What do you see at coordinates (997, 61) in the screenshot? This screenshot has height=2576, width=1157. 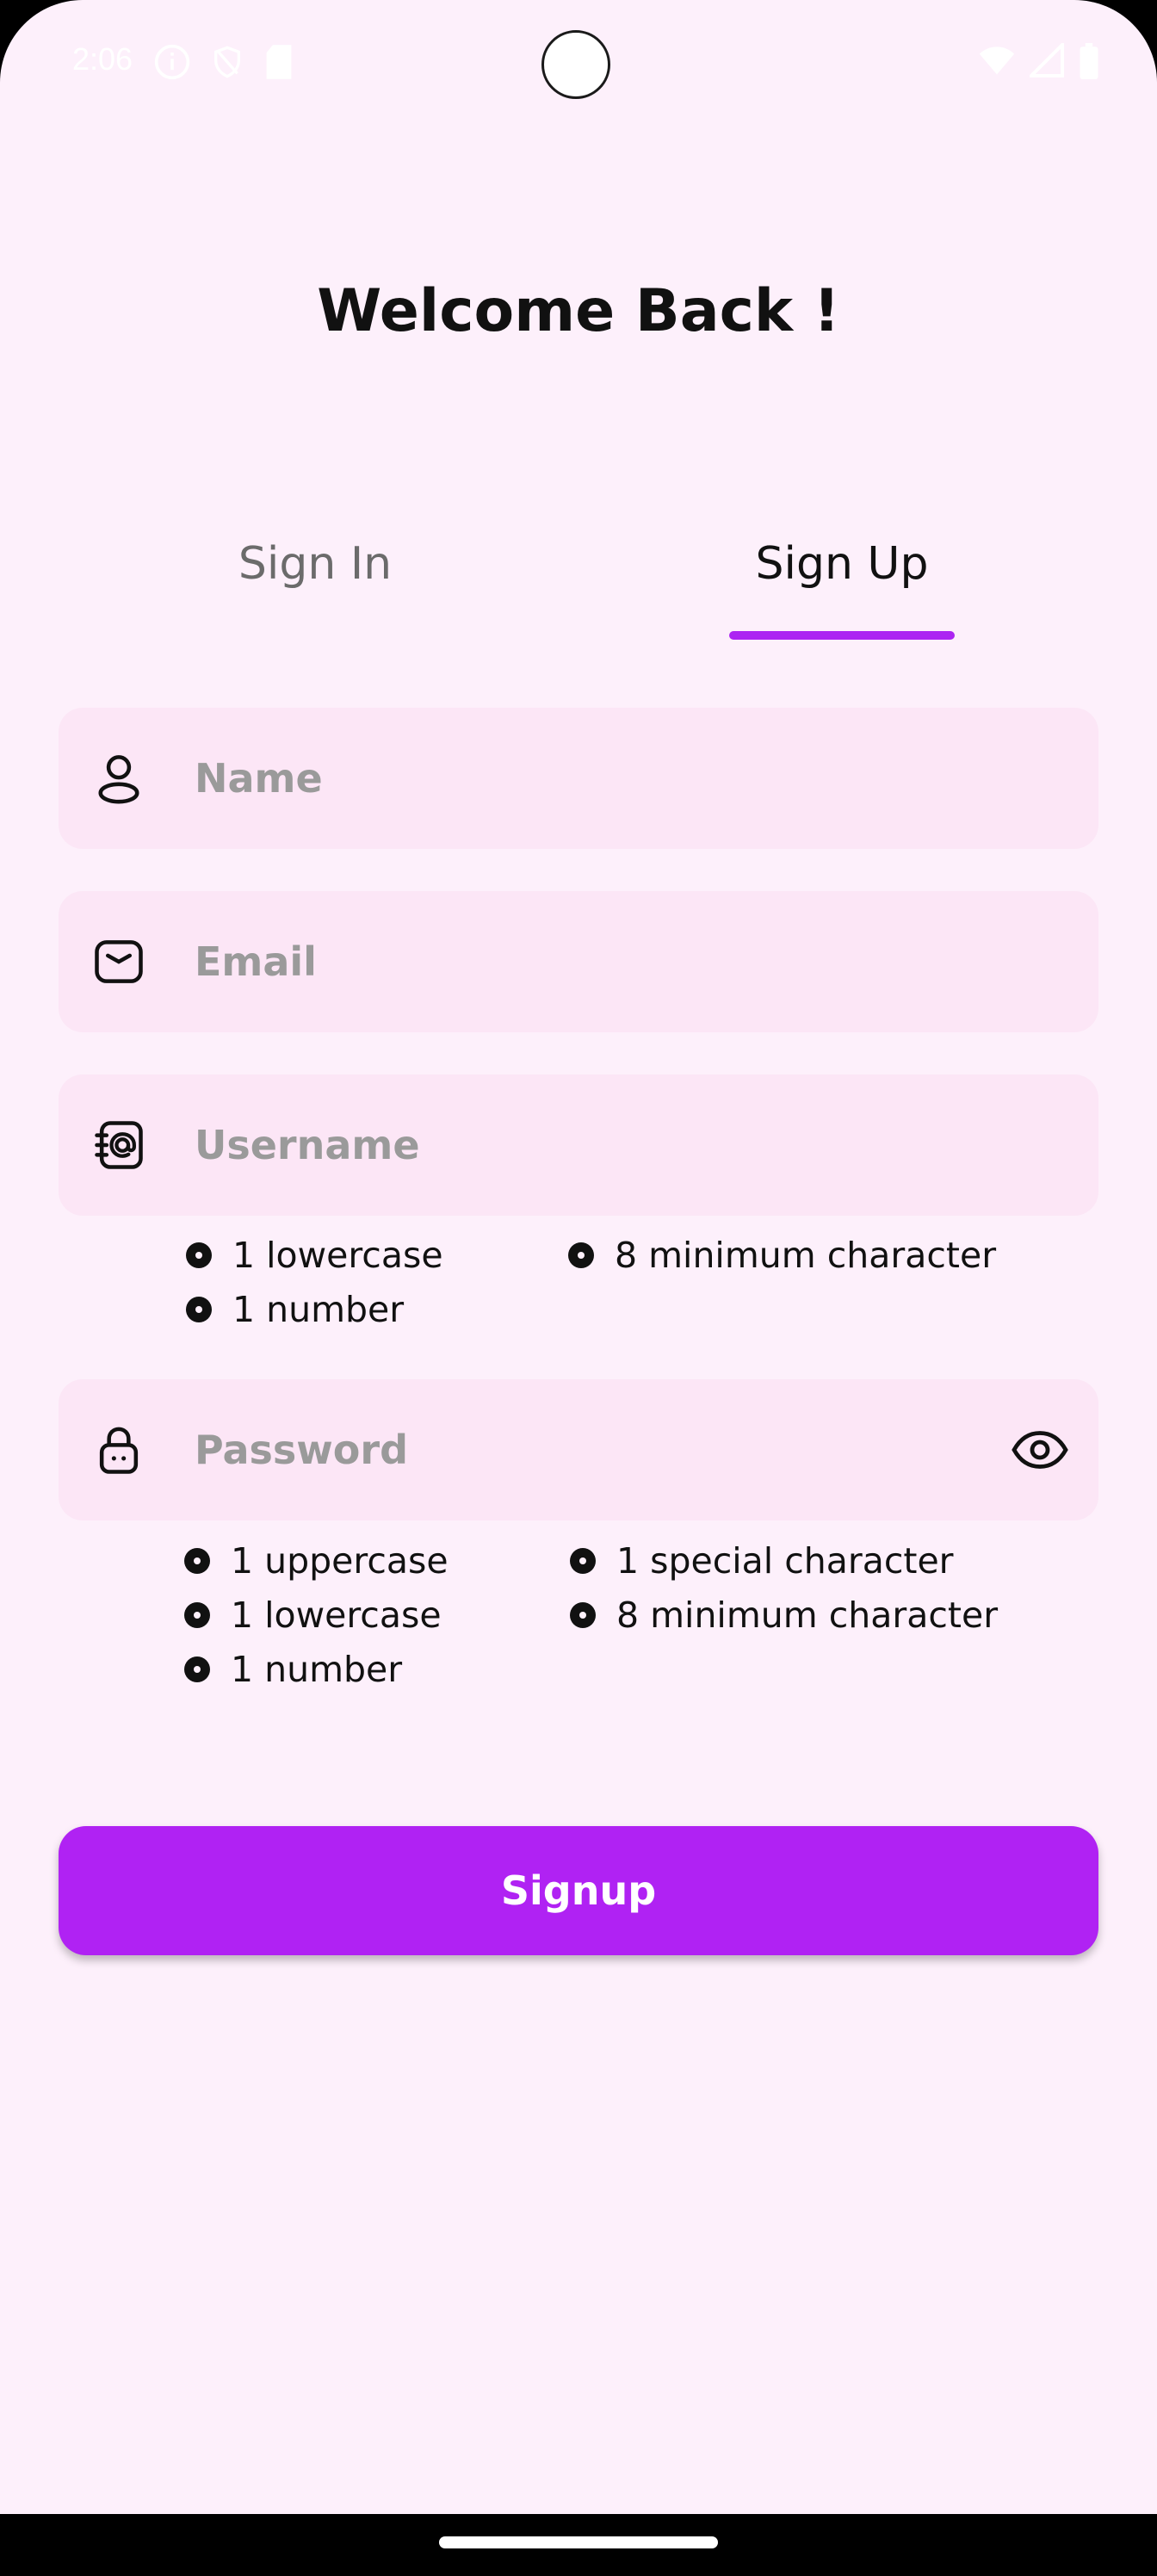 I see `wifi-icon` at bounding box center [997, 61].